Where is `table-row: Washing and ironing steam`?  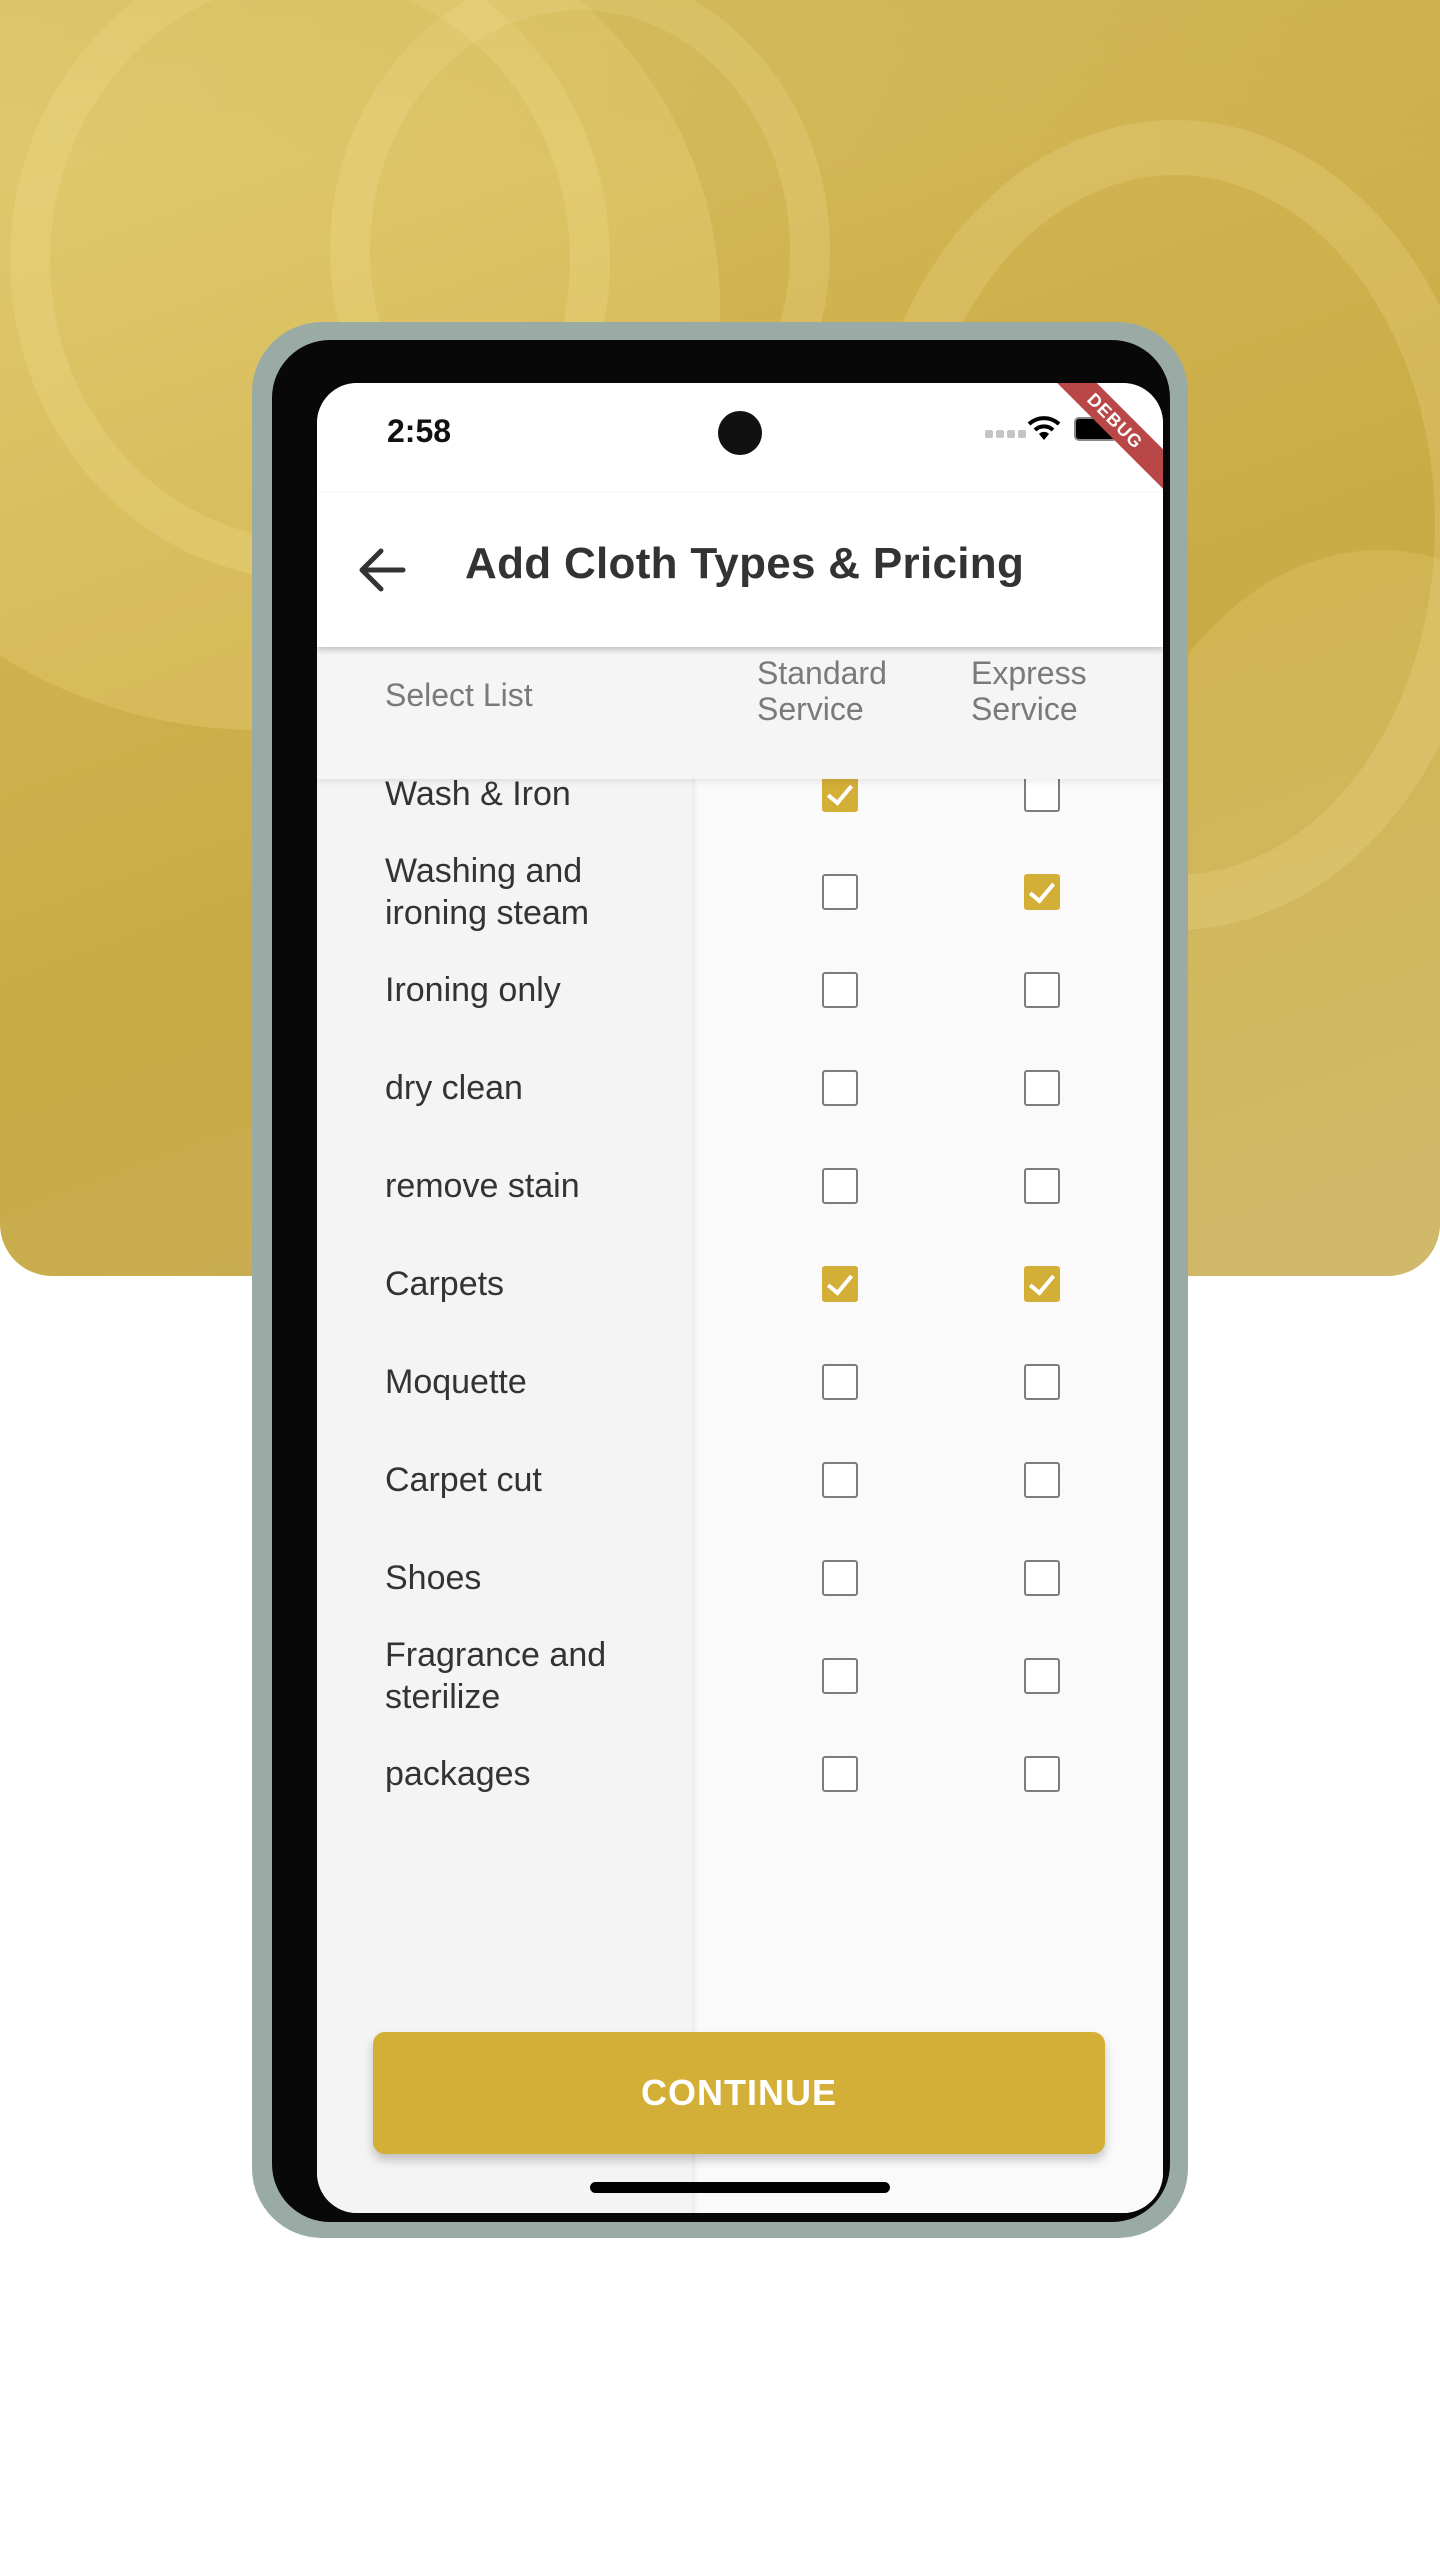
table-row: Washing and ironing steam is located at coordinates (740, 892).